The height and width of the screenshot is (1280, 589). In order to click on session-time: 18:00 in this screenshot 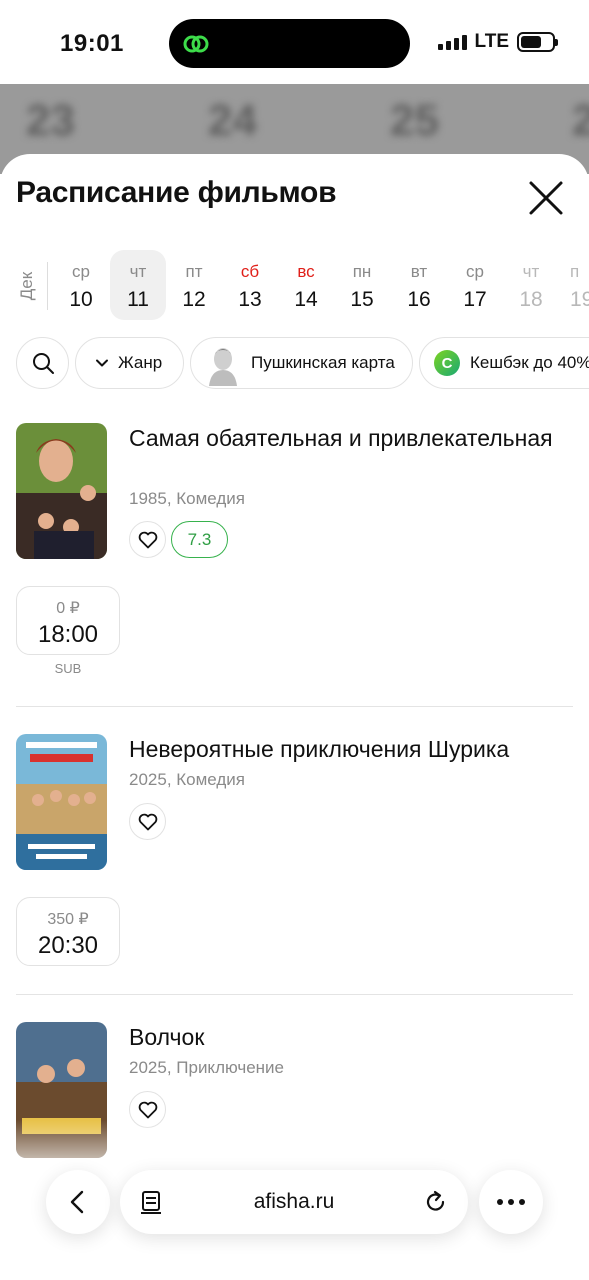, I will do `click(68, 634)`.